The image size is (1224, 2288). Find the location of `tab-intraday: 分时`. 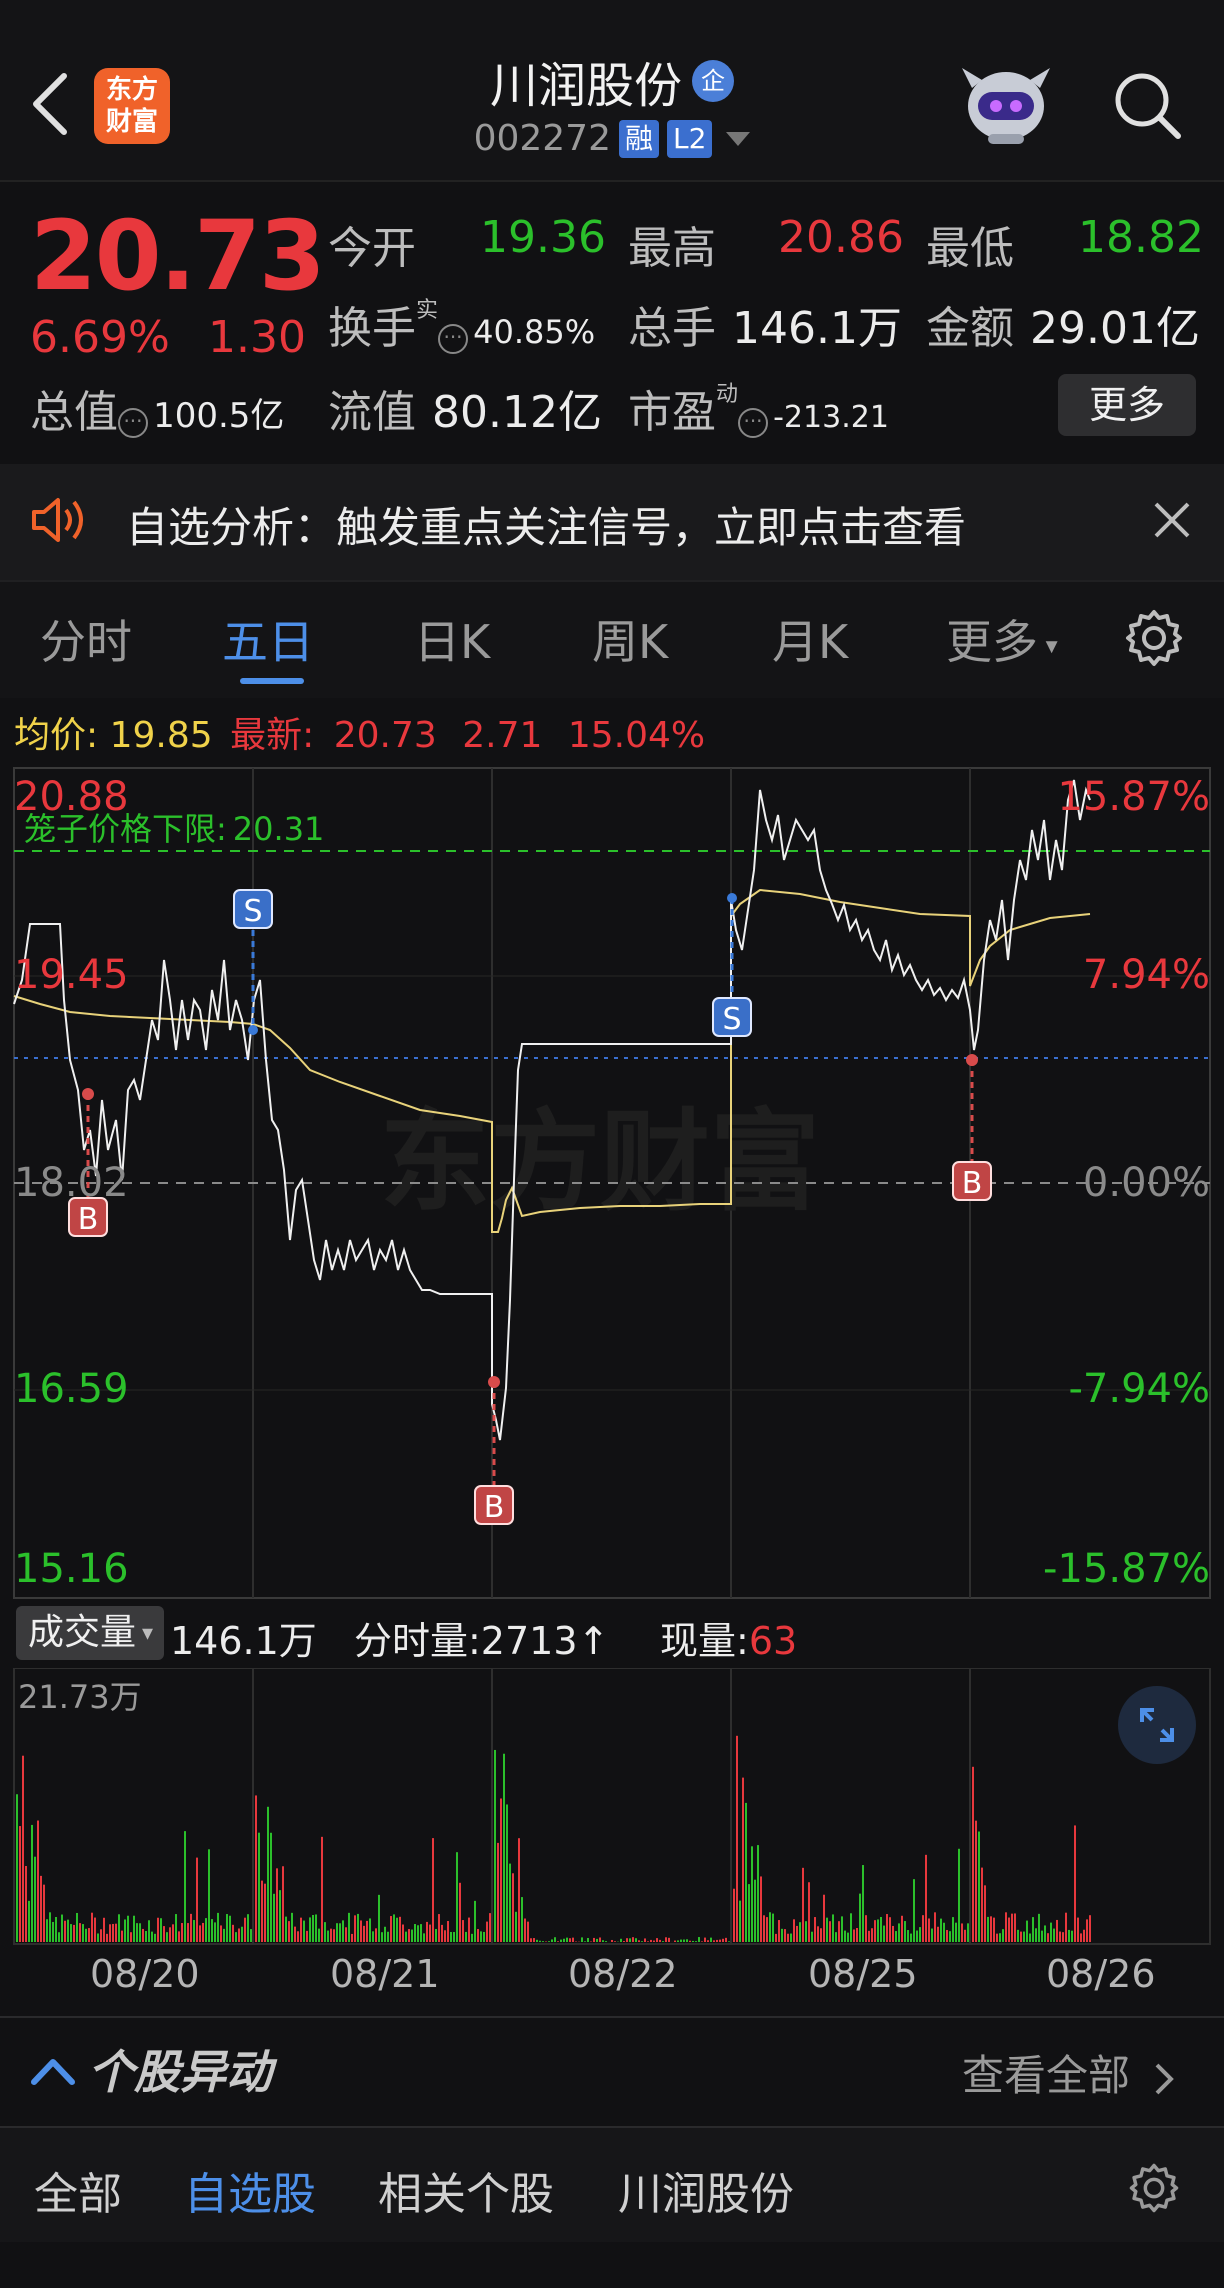

tab-intraday: 分时 is located at coordinates (86, 639).